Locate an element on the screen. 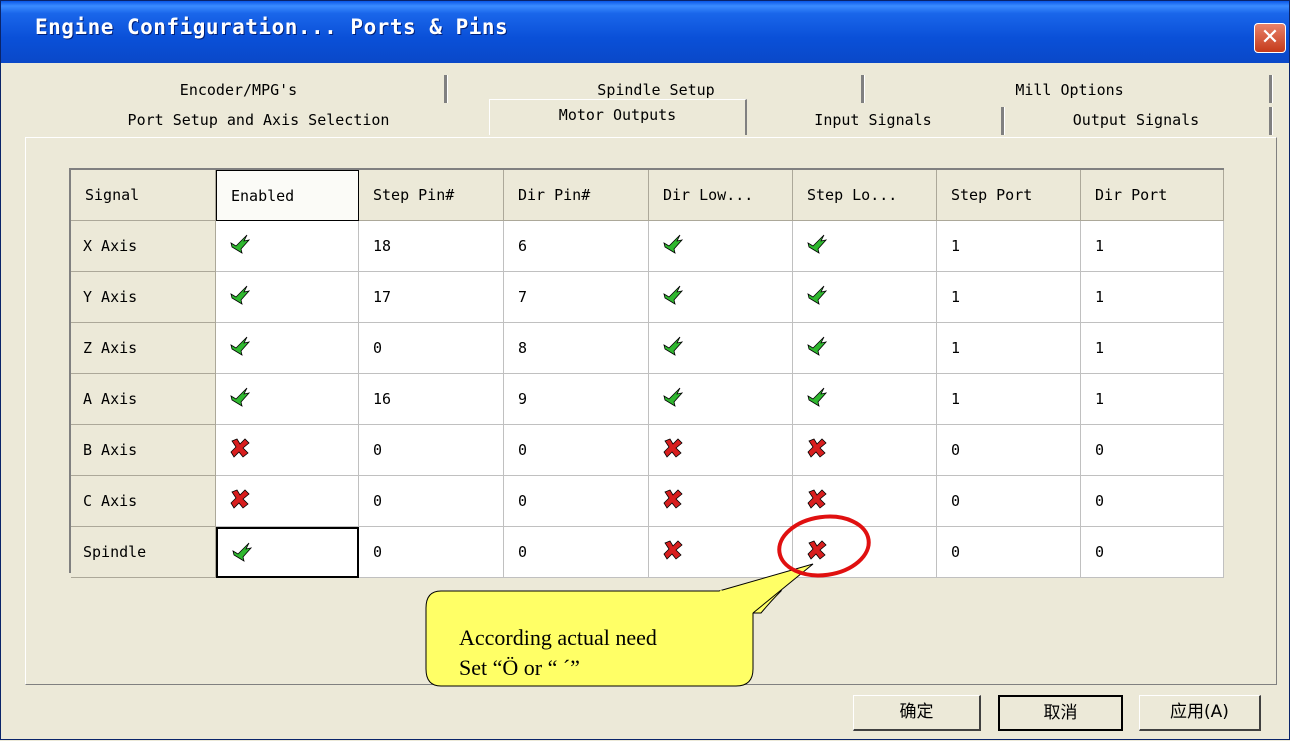 The image size is (1290, 741). column-header-dir-pin: Dir Pin# is located at coordinates (576, 195).